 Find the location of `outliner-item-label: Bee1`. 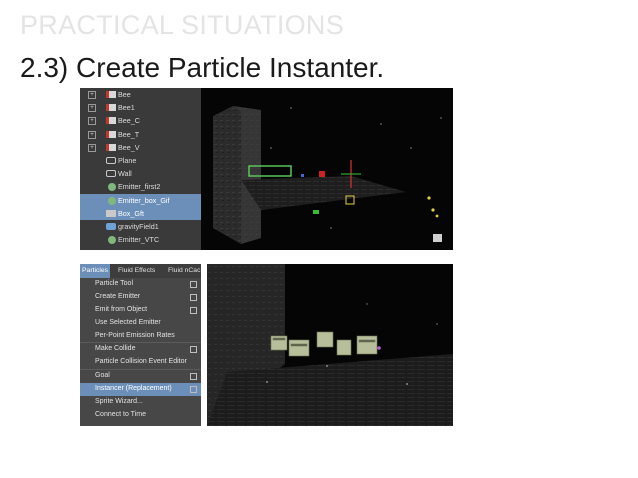

outliner-item-label: Bee1 is located at coordinates (126, 108).